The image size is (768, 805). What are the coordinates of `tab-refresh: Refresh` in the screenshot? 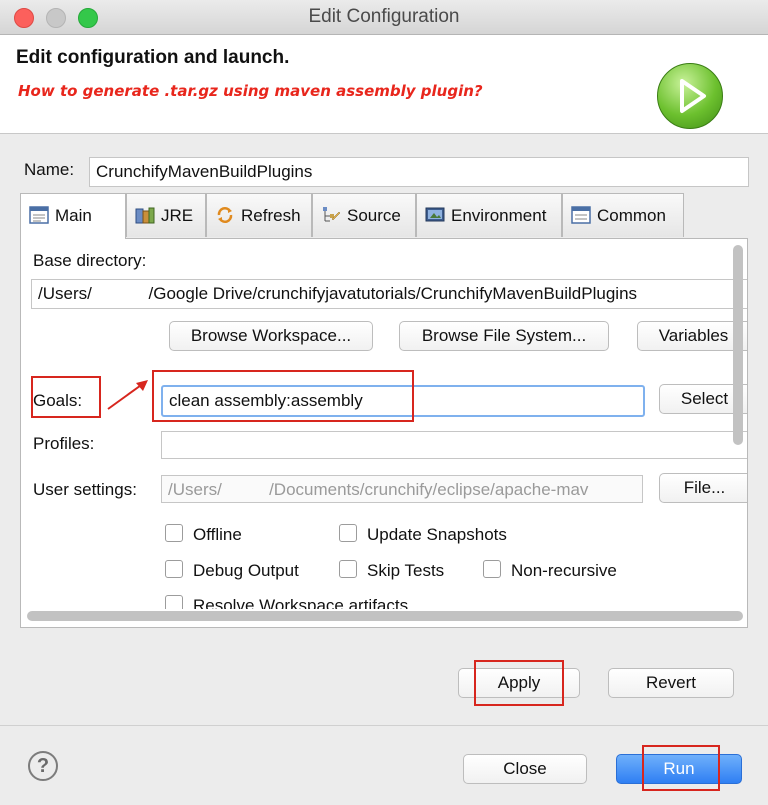 It's located at (259, 215).